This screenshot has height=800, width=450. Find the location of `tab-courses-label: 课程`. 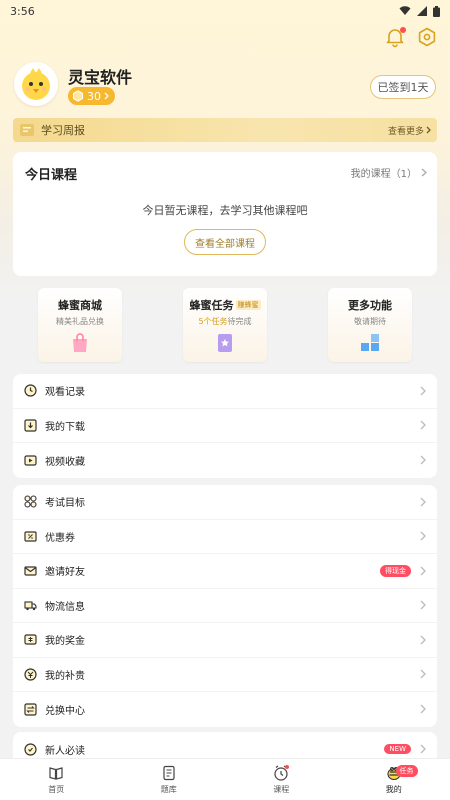

tab-courses-label: 课程 is located at coordinates (281, 789).